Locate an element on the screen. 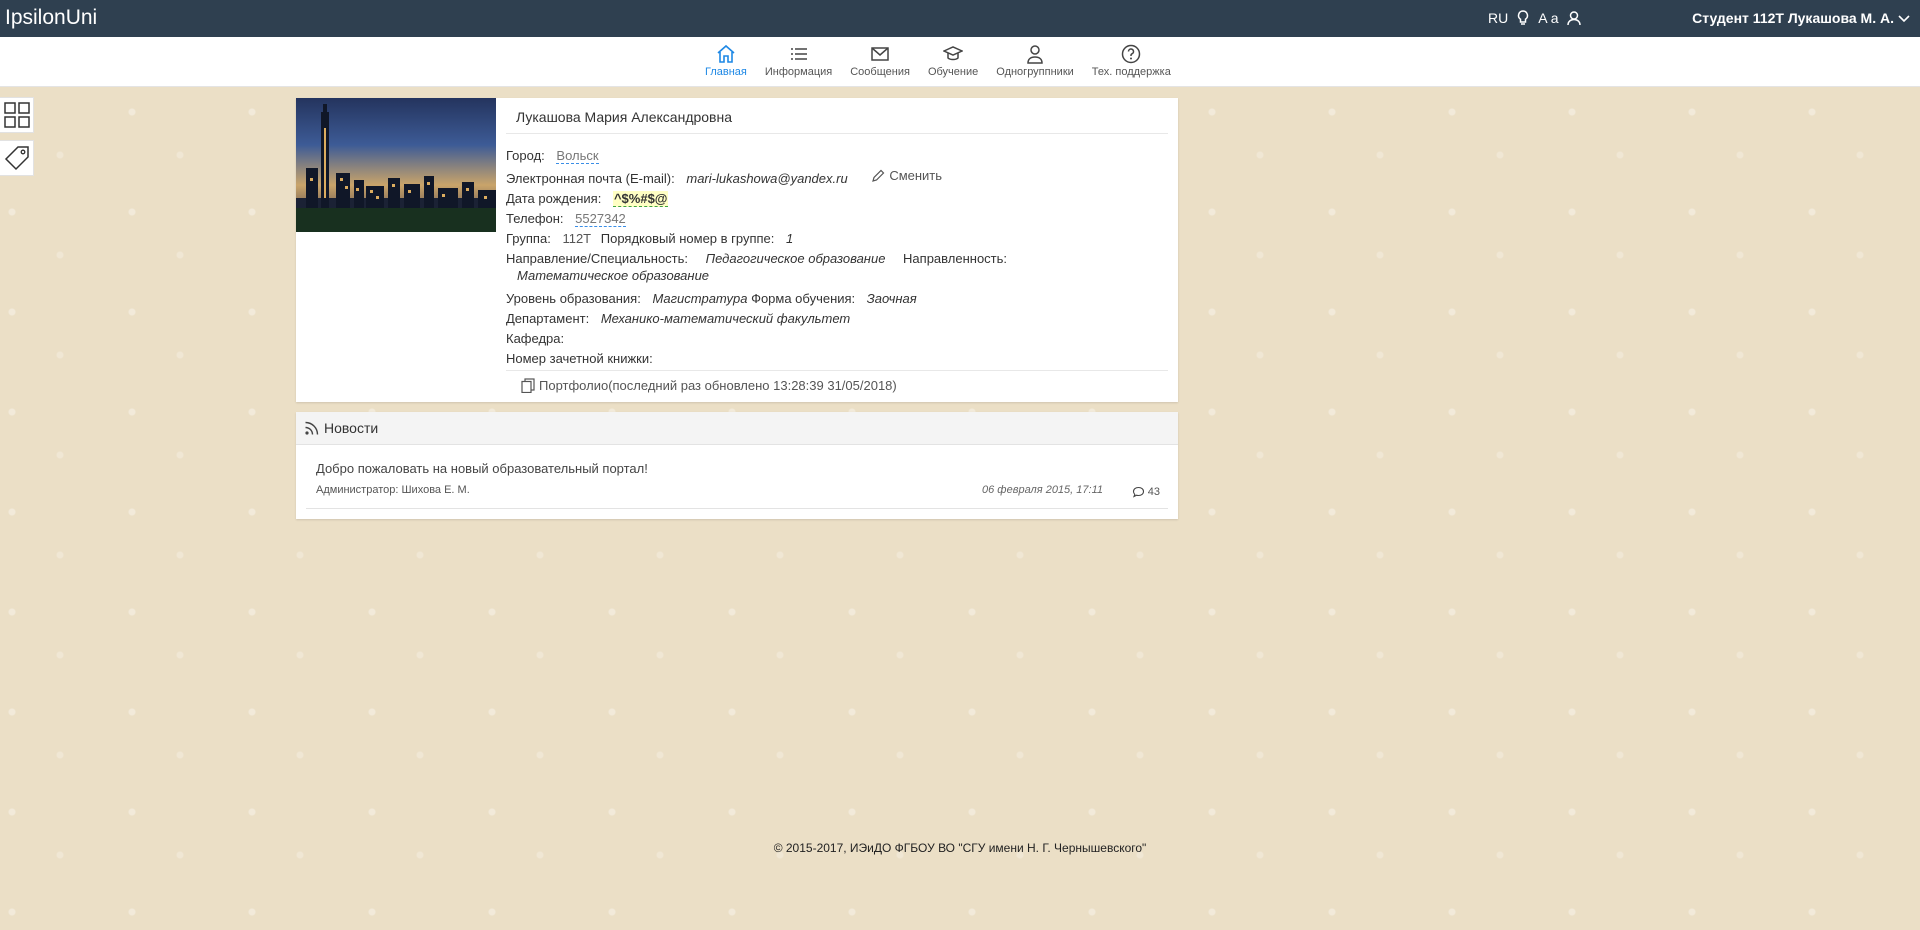 This screenshot has width=1920, height=930. phone-row: Телефон: 5527342 is located at coordinates (837, 219).